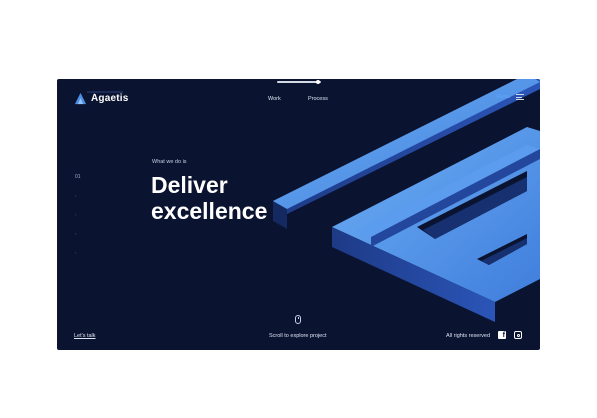 The height and width of the screenshot is (418, 597). I want to click on brand-tagline-line, so click(105, 92).